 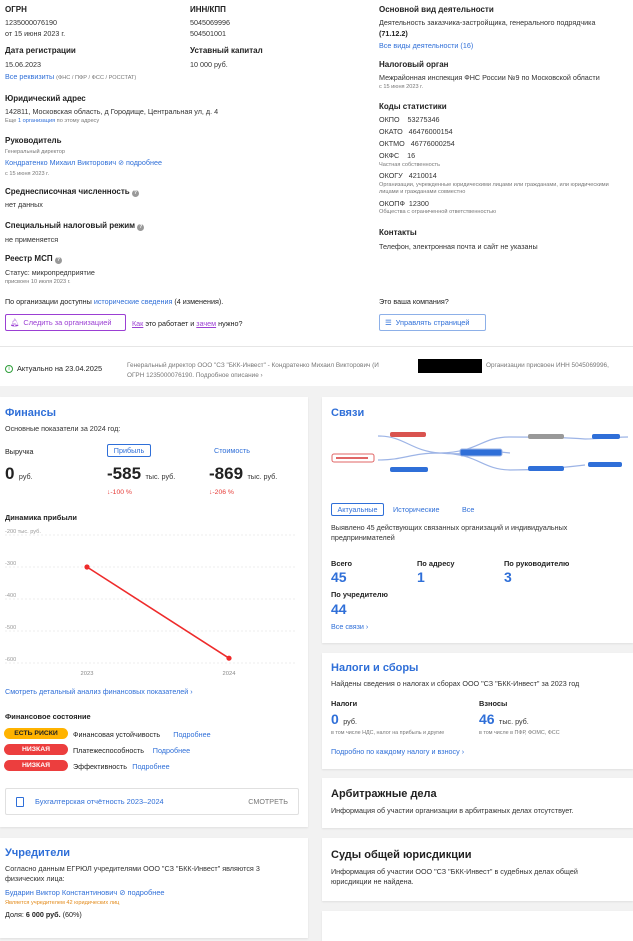 What do you see at coordinates (31, 413) in the screenshot?
I see `finance-title: Финансы` at bounding box center [31, 413].